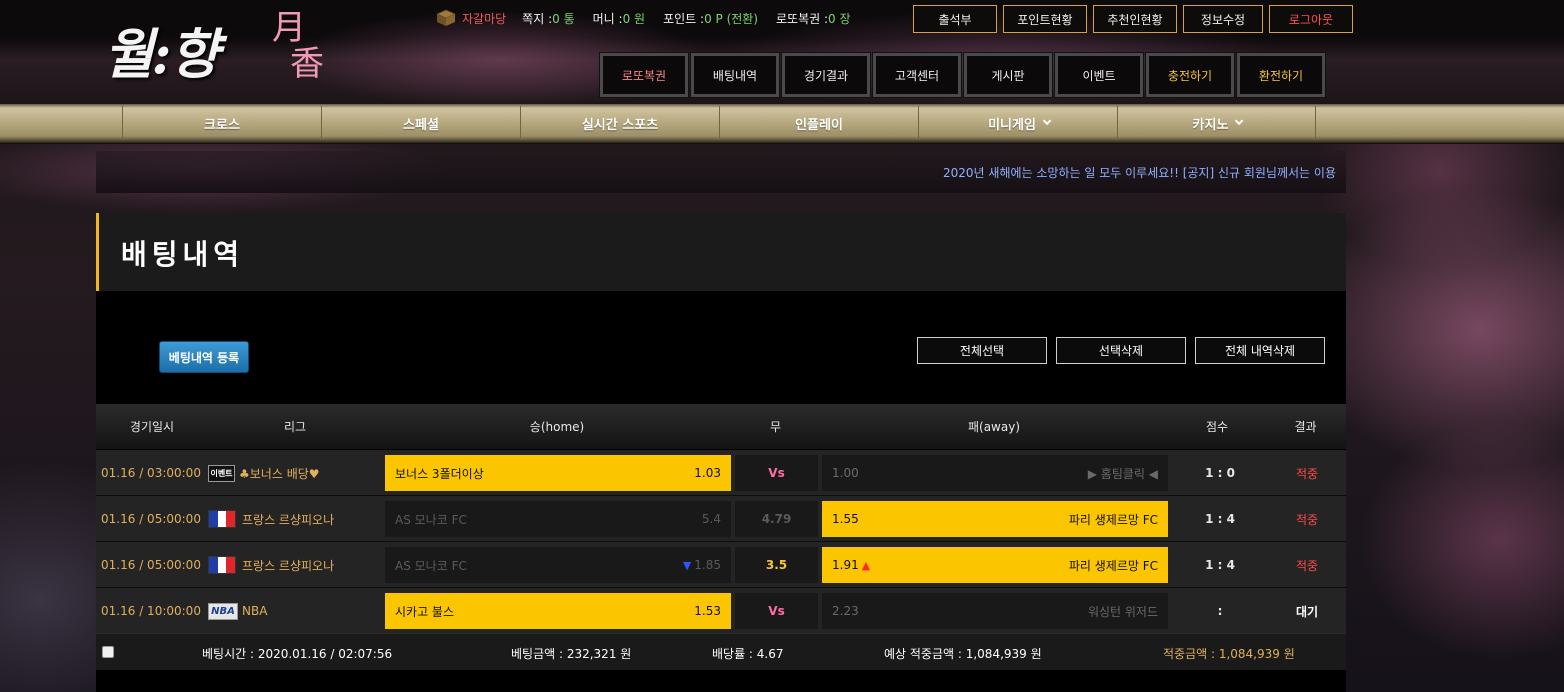 The width and height of the screenshot is (1564, 692). Describe the element at coordinates (484, 18) in the screenshot. I see `user-nickname: 자갈마당` at that location.